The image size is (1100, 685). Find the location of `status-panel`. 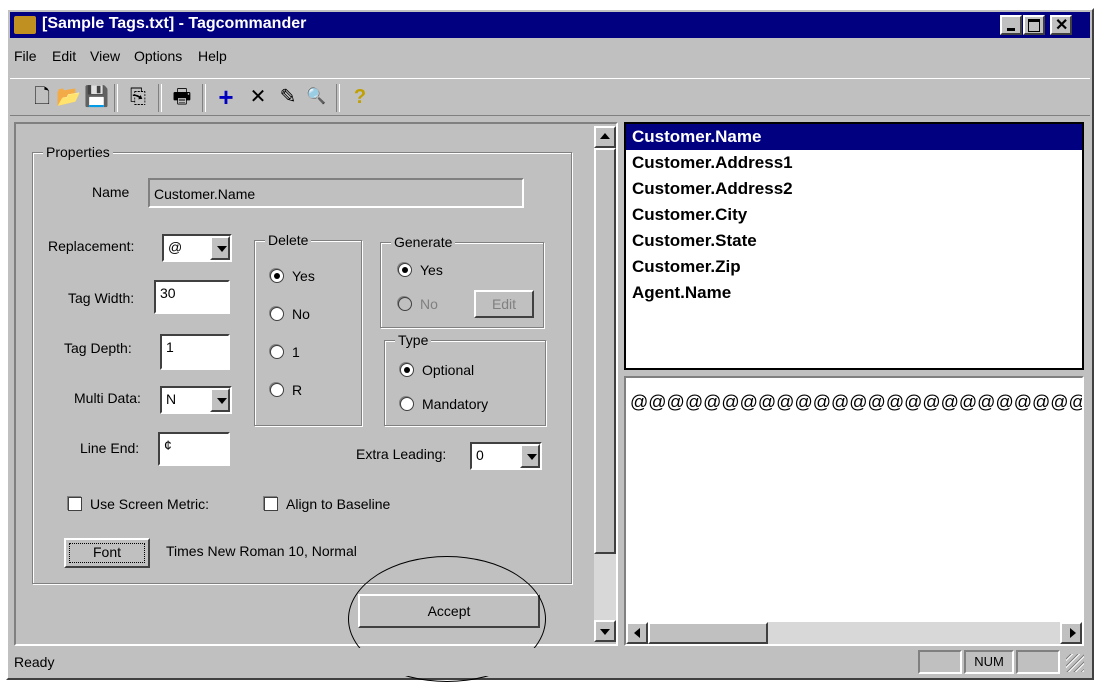

status-panel is located at coordinates (1038, 662).